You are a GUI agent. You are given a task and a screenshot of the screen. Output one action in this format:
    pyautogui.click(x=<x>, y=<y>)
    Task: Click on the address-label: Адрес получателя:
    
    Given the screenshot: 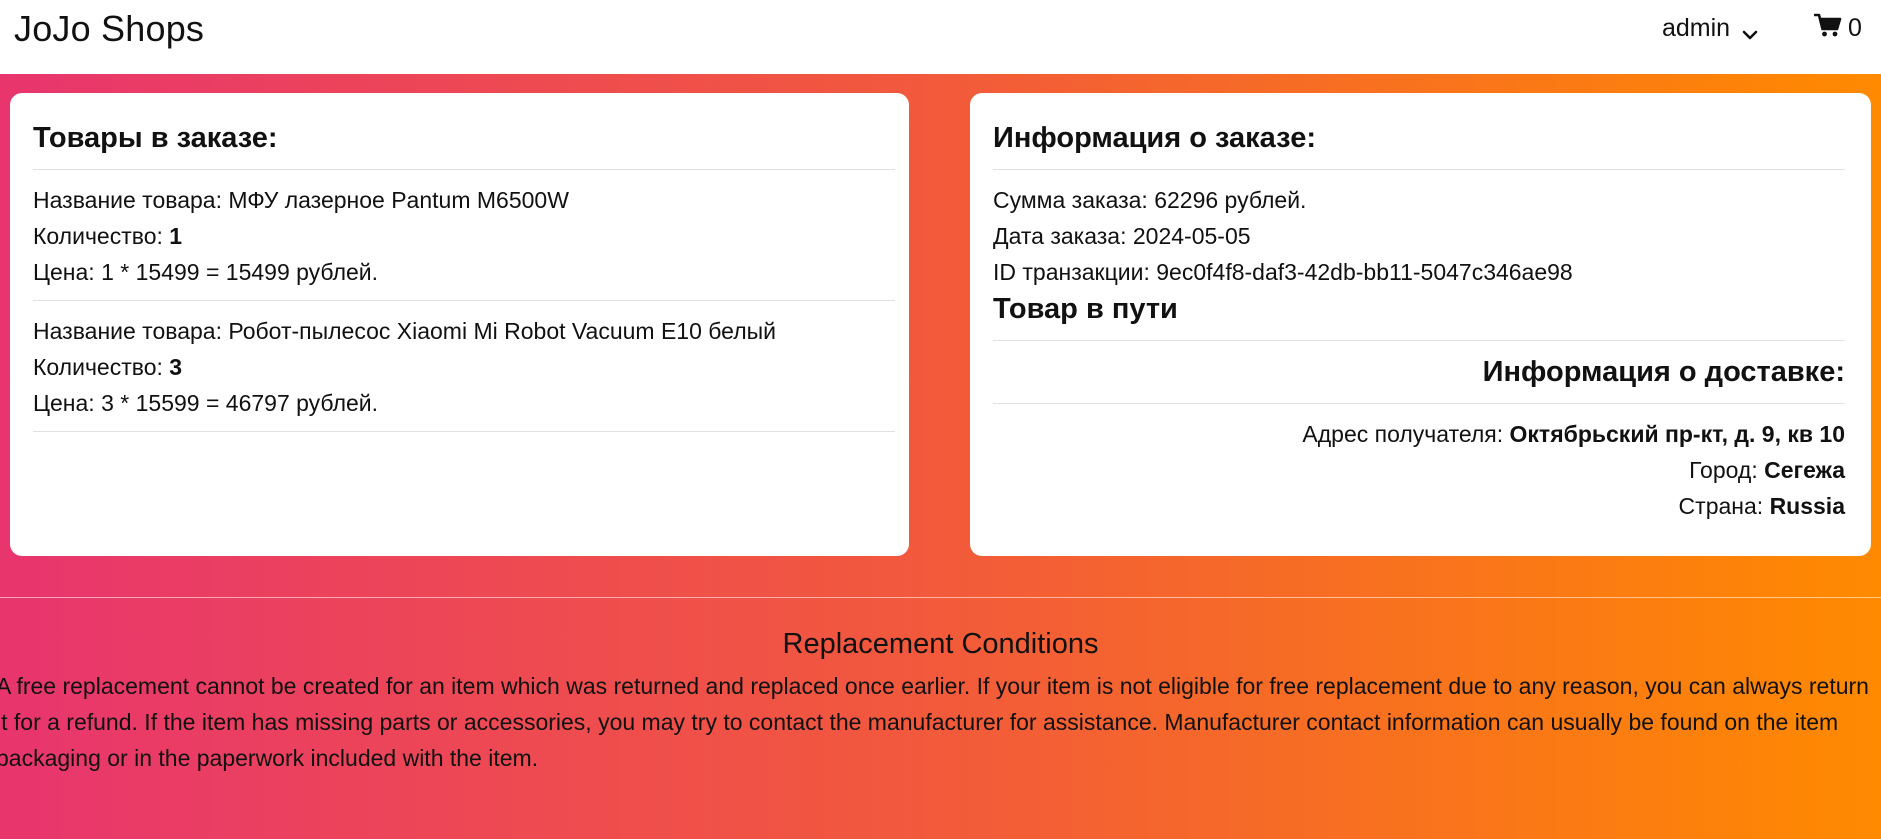 What is the action you would take?
    pyautogui.click(x=1406, y=434)
    